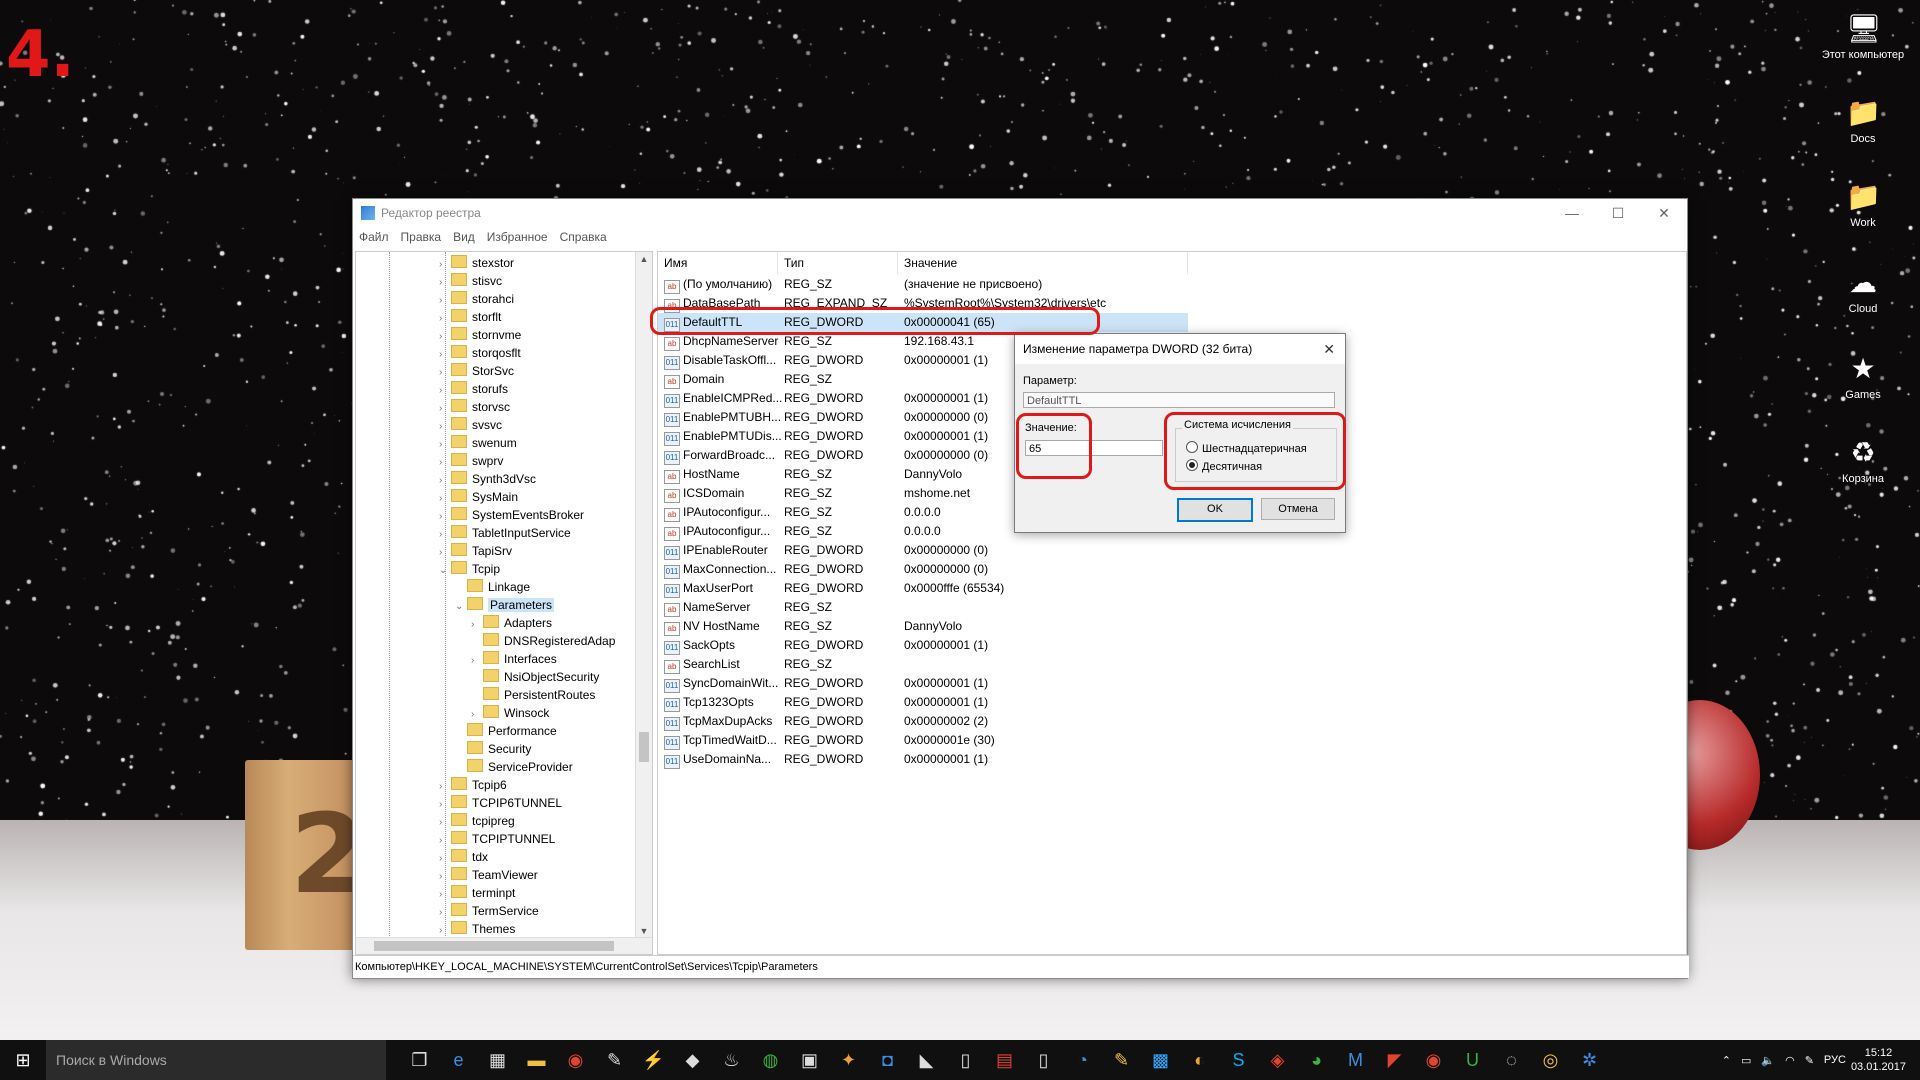  What do you see at coordinates (1472, 1060) in the screenshot?
I see `app-icon: U` at bounding box center [1472, 1060].